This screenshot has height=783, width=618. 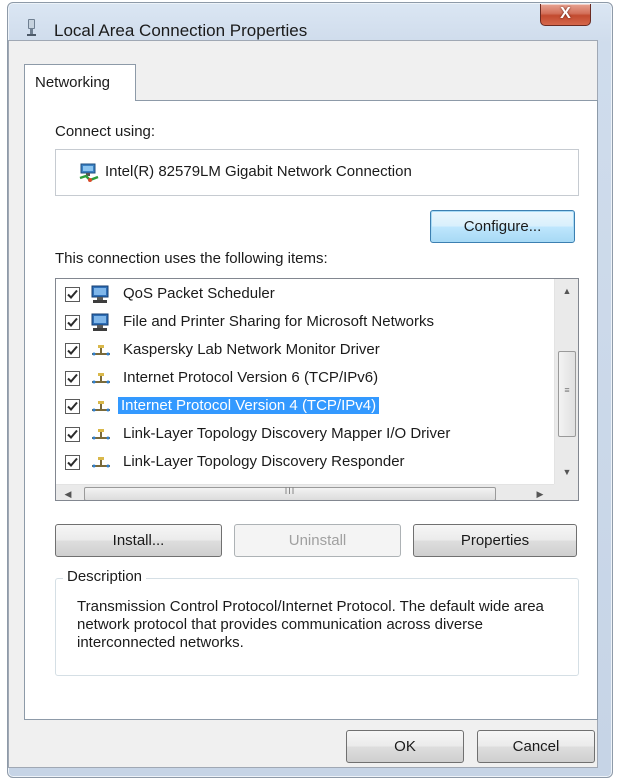 I want to click on item-label: QoS Packet Scheduler, so click(x=199, y=293).